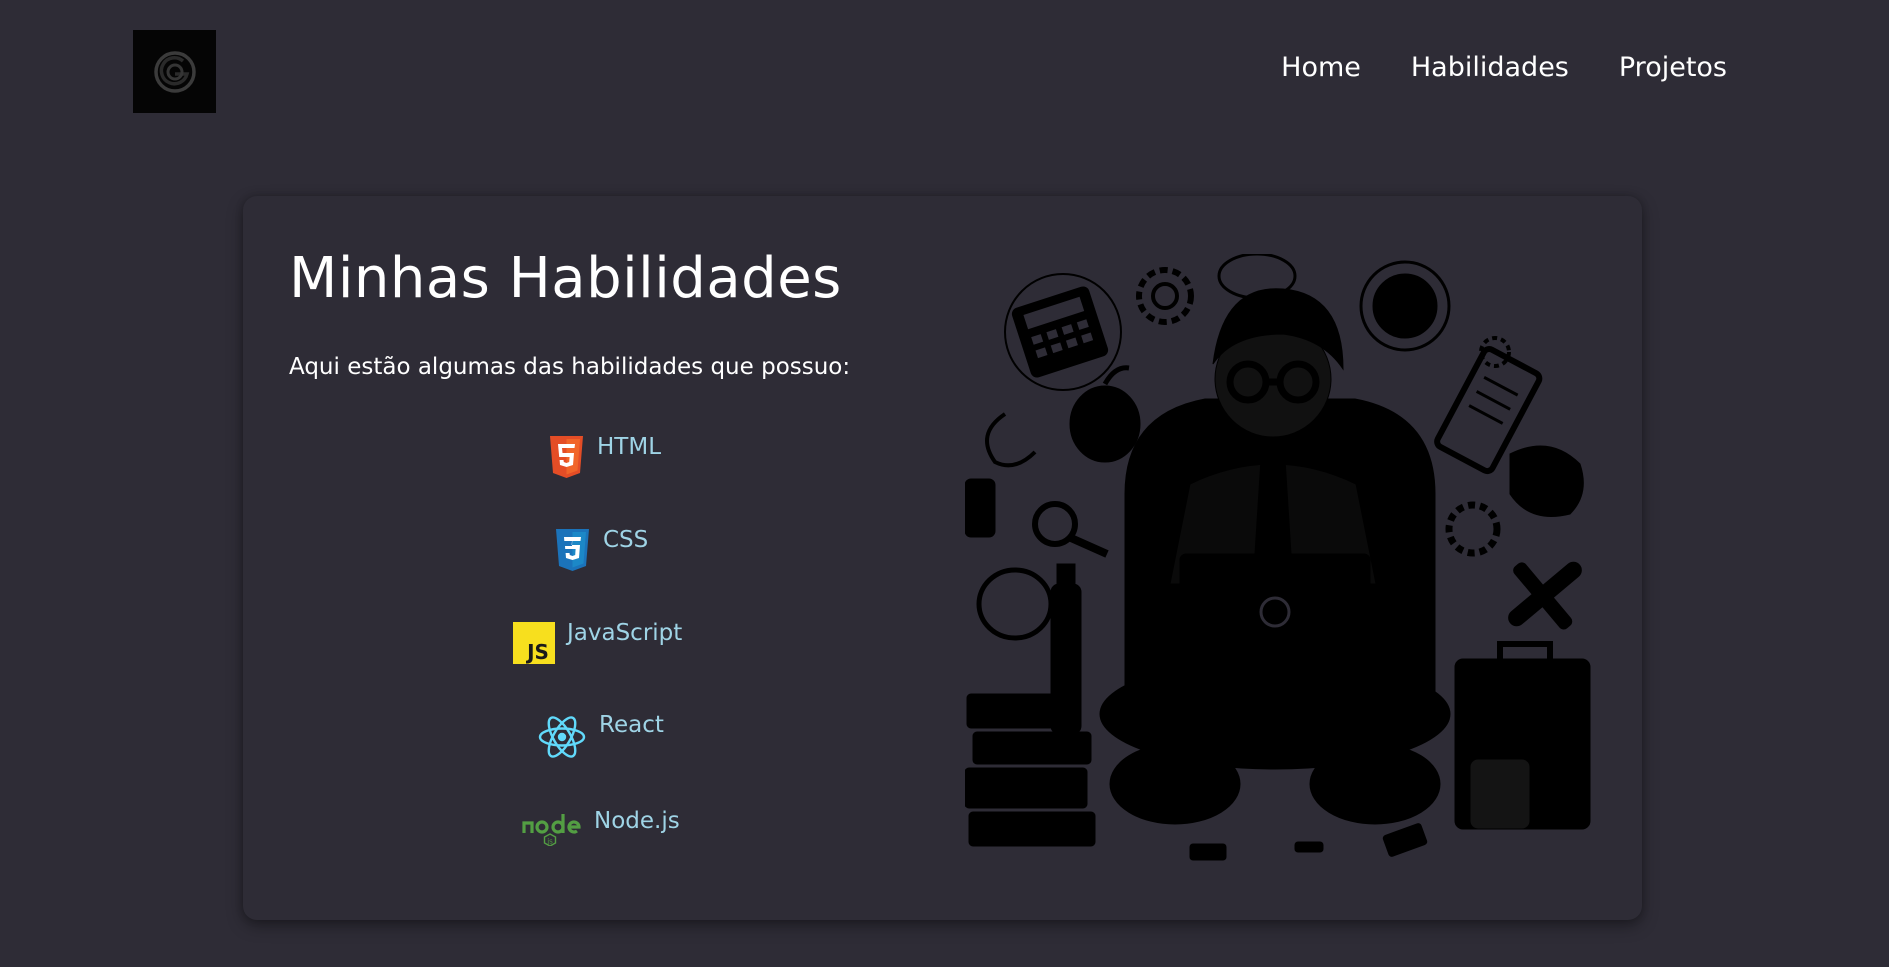 The image size is (1889, 967). I want to click on logo-icon, so click(174, 71).